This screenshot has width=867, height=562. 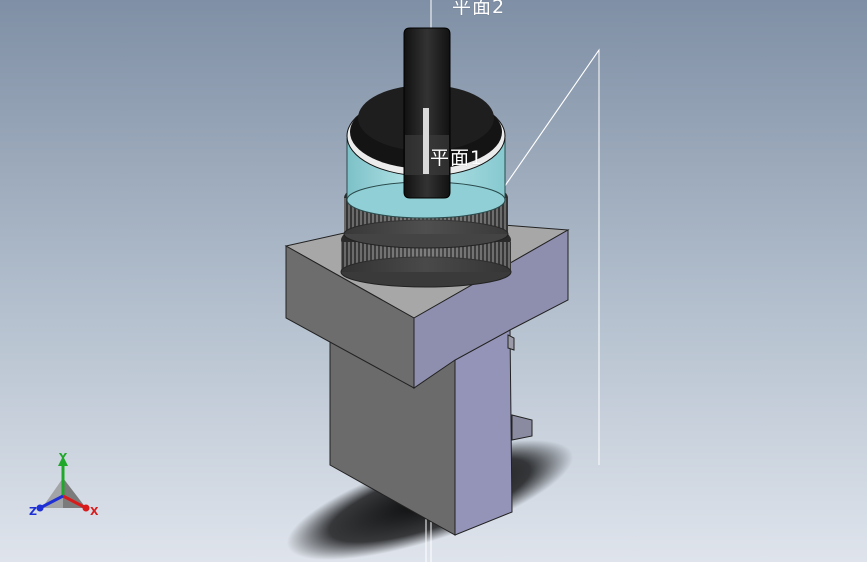 I want to click on triad-z-tip, so click(x=40, y=508).